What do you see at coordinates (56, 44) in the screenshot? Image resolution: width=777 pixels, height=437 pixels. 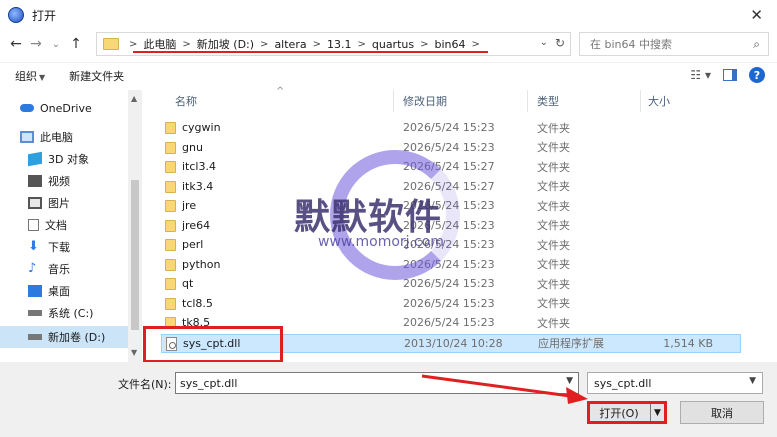 I see `recent-locations-icon: ⌄` at bounding box center [56, 44].